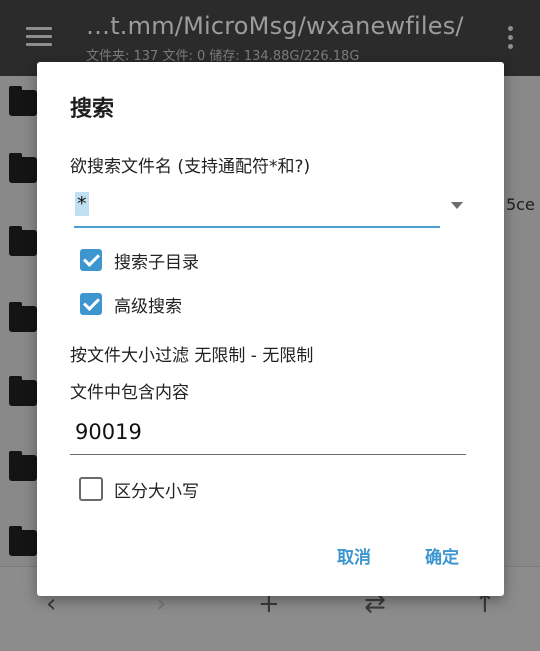 Image resolution: width=540 pixels, height=651 pixels. I want to click on advanced-search-checkbox, so click(91, 304).